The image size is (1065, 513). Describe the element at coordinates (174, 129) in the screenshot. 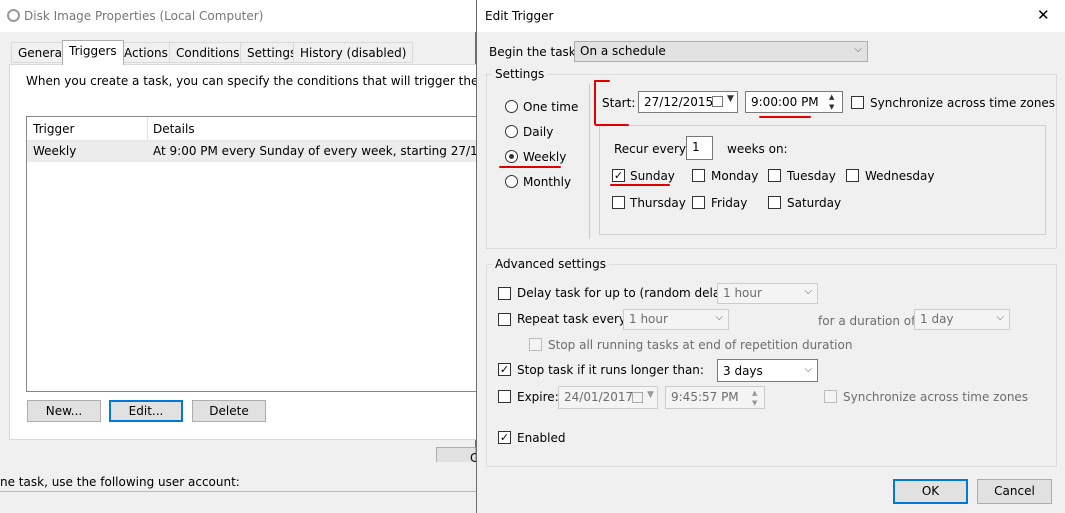

I see `column-header-details: Details` at that location.